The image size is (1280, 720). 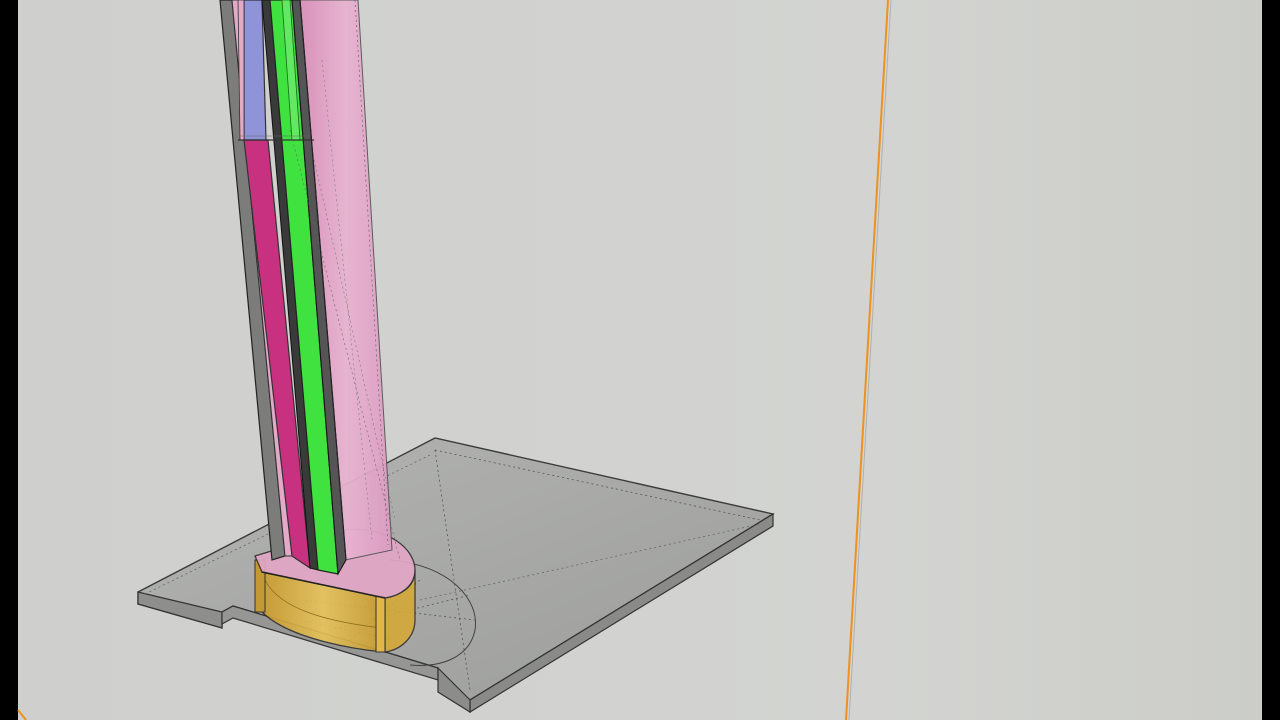 What do you see at coordinates (1271, 360) in the screenshot?
I see `letterbox-right` at bounding box center [1271, 360].